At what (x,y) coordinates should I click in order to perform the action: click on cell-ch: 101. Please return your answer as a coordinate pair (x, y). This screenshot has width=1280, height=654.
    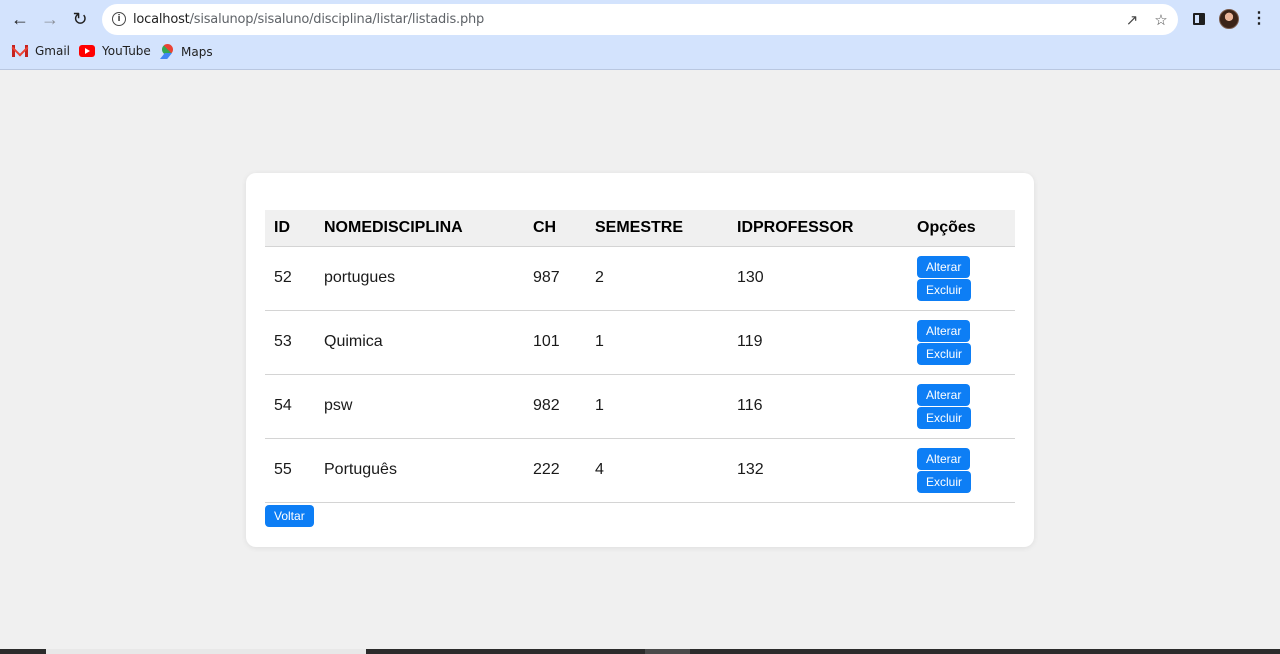
    Looking at the image, I should click on (555, 342).